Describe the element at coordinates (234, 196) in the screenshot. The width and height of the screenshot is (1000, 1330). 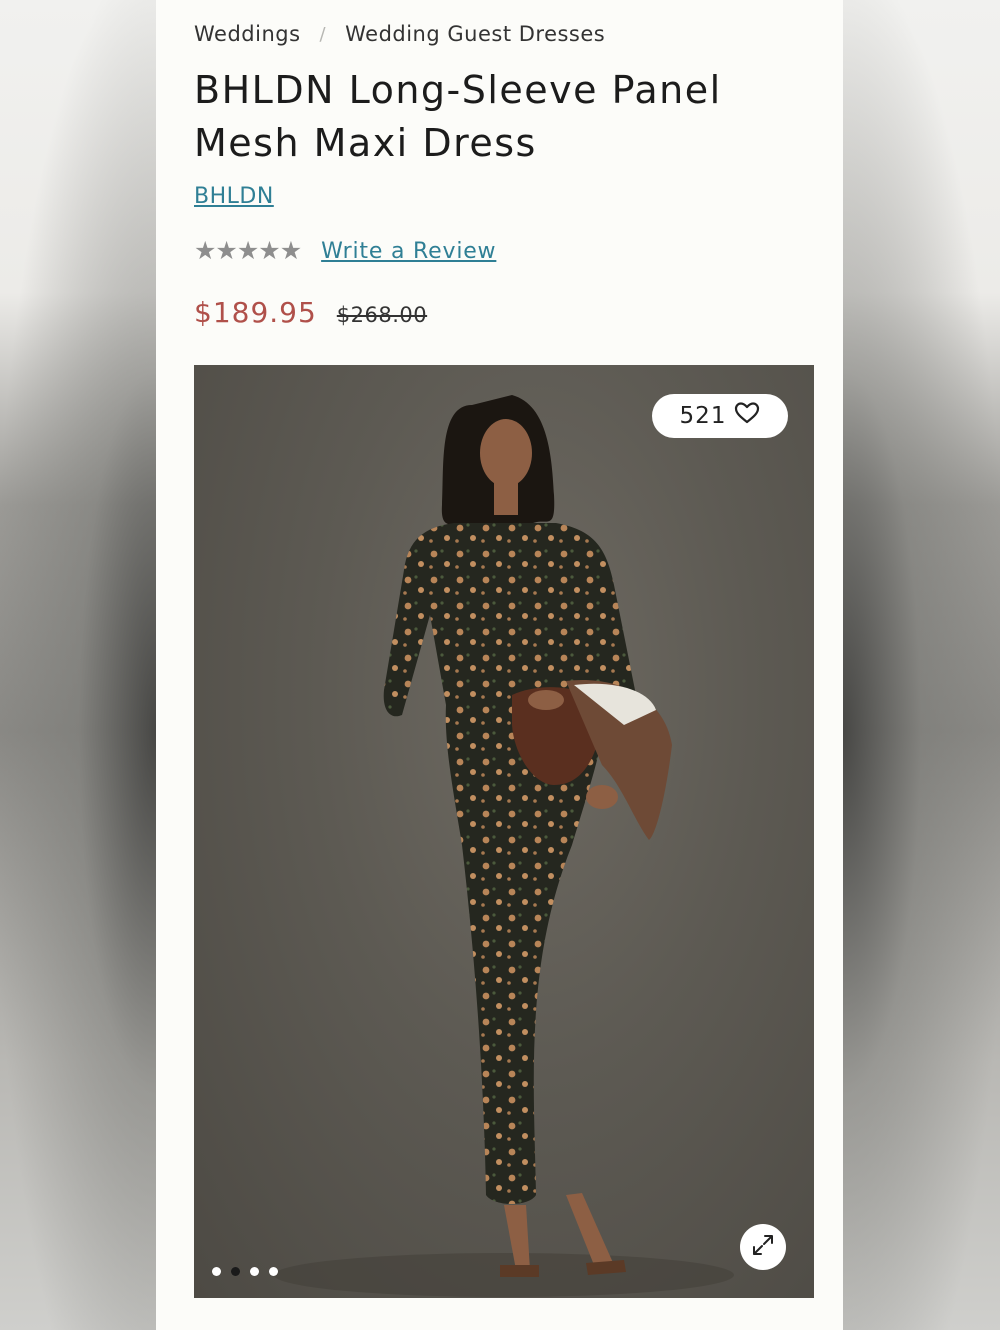
I see `brand-link: BHLDN` at that location.